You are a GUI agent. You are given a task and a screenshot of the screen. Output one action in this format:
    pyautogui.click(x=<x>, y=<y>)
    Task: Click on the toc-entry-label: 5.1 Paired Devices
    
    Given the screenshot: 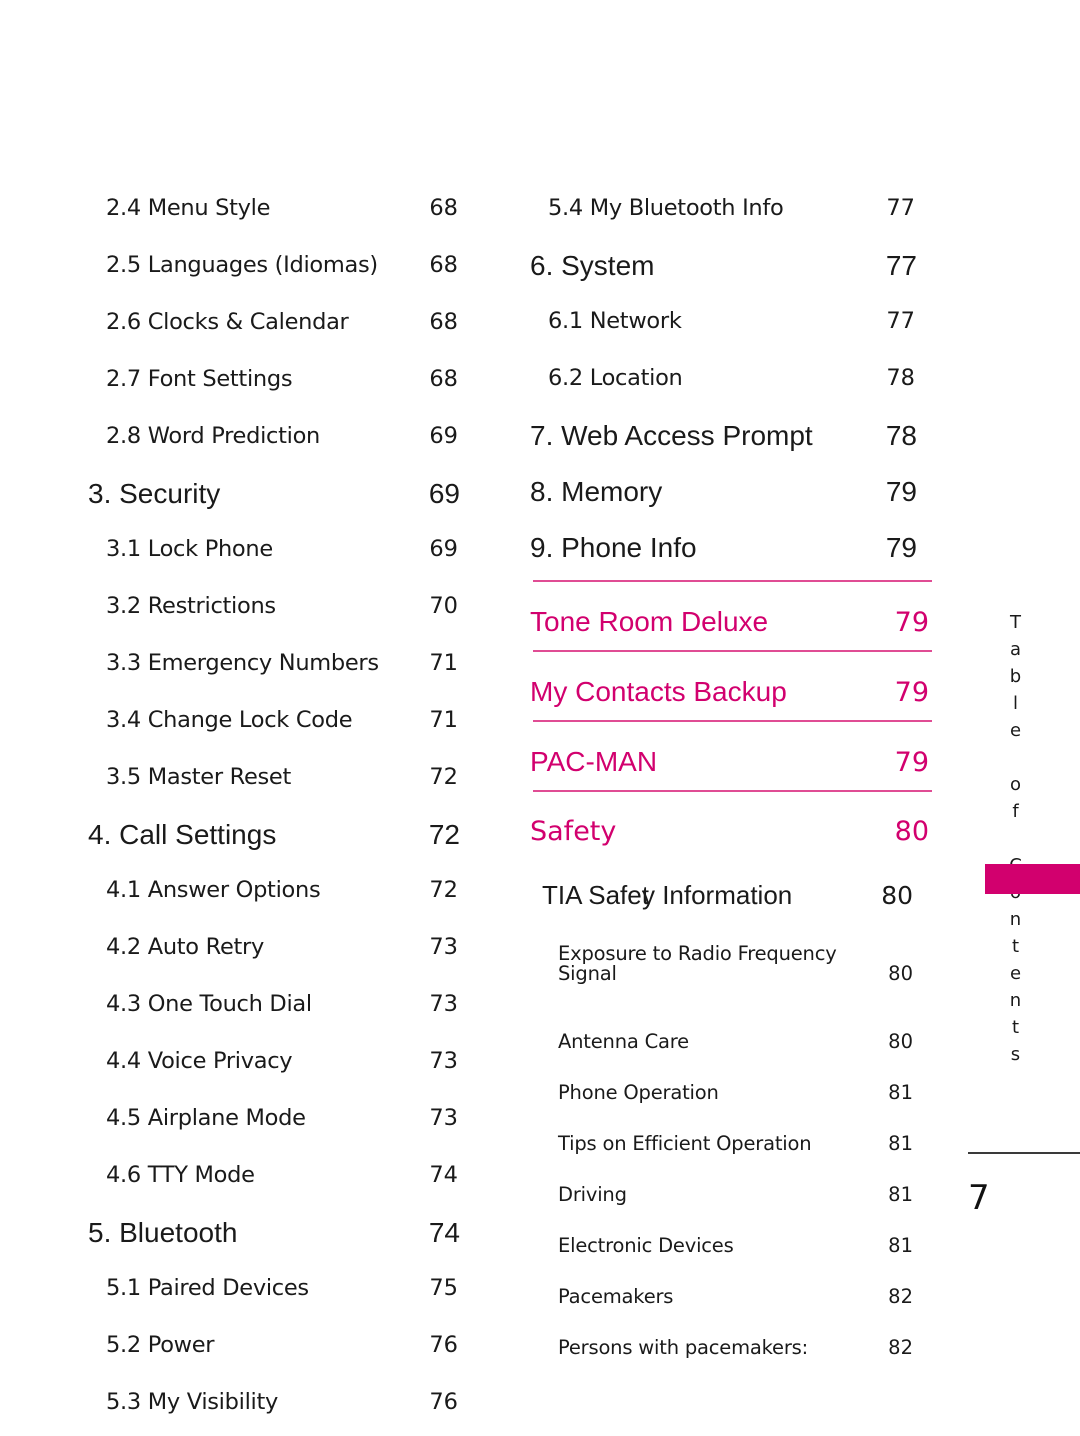 What is the action you would take?
    pyautogui.click(x=207, y=1288)
    